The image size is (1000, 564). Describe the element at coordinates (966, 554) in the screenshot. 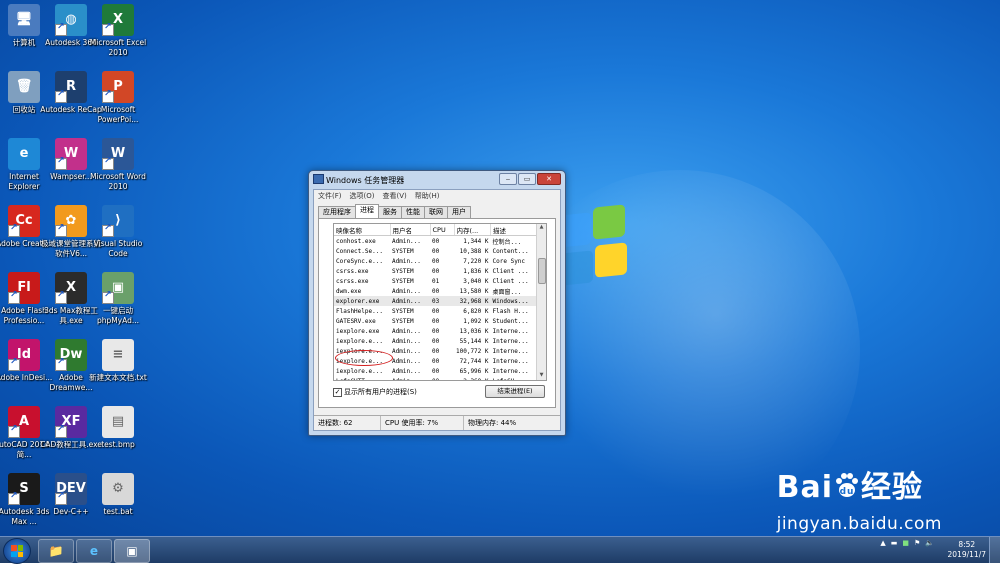

I see `clock-date: 2019/11/7` at that location.